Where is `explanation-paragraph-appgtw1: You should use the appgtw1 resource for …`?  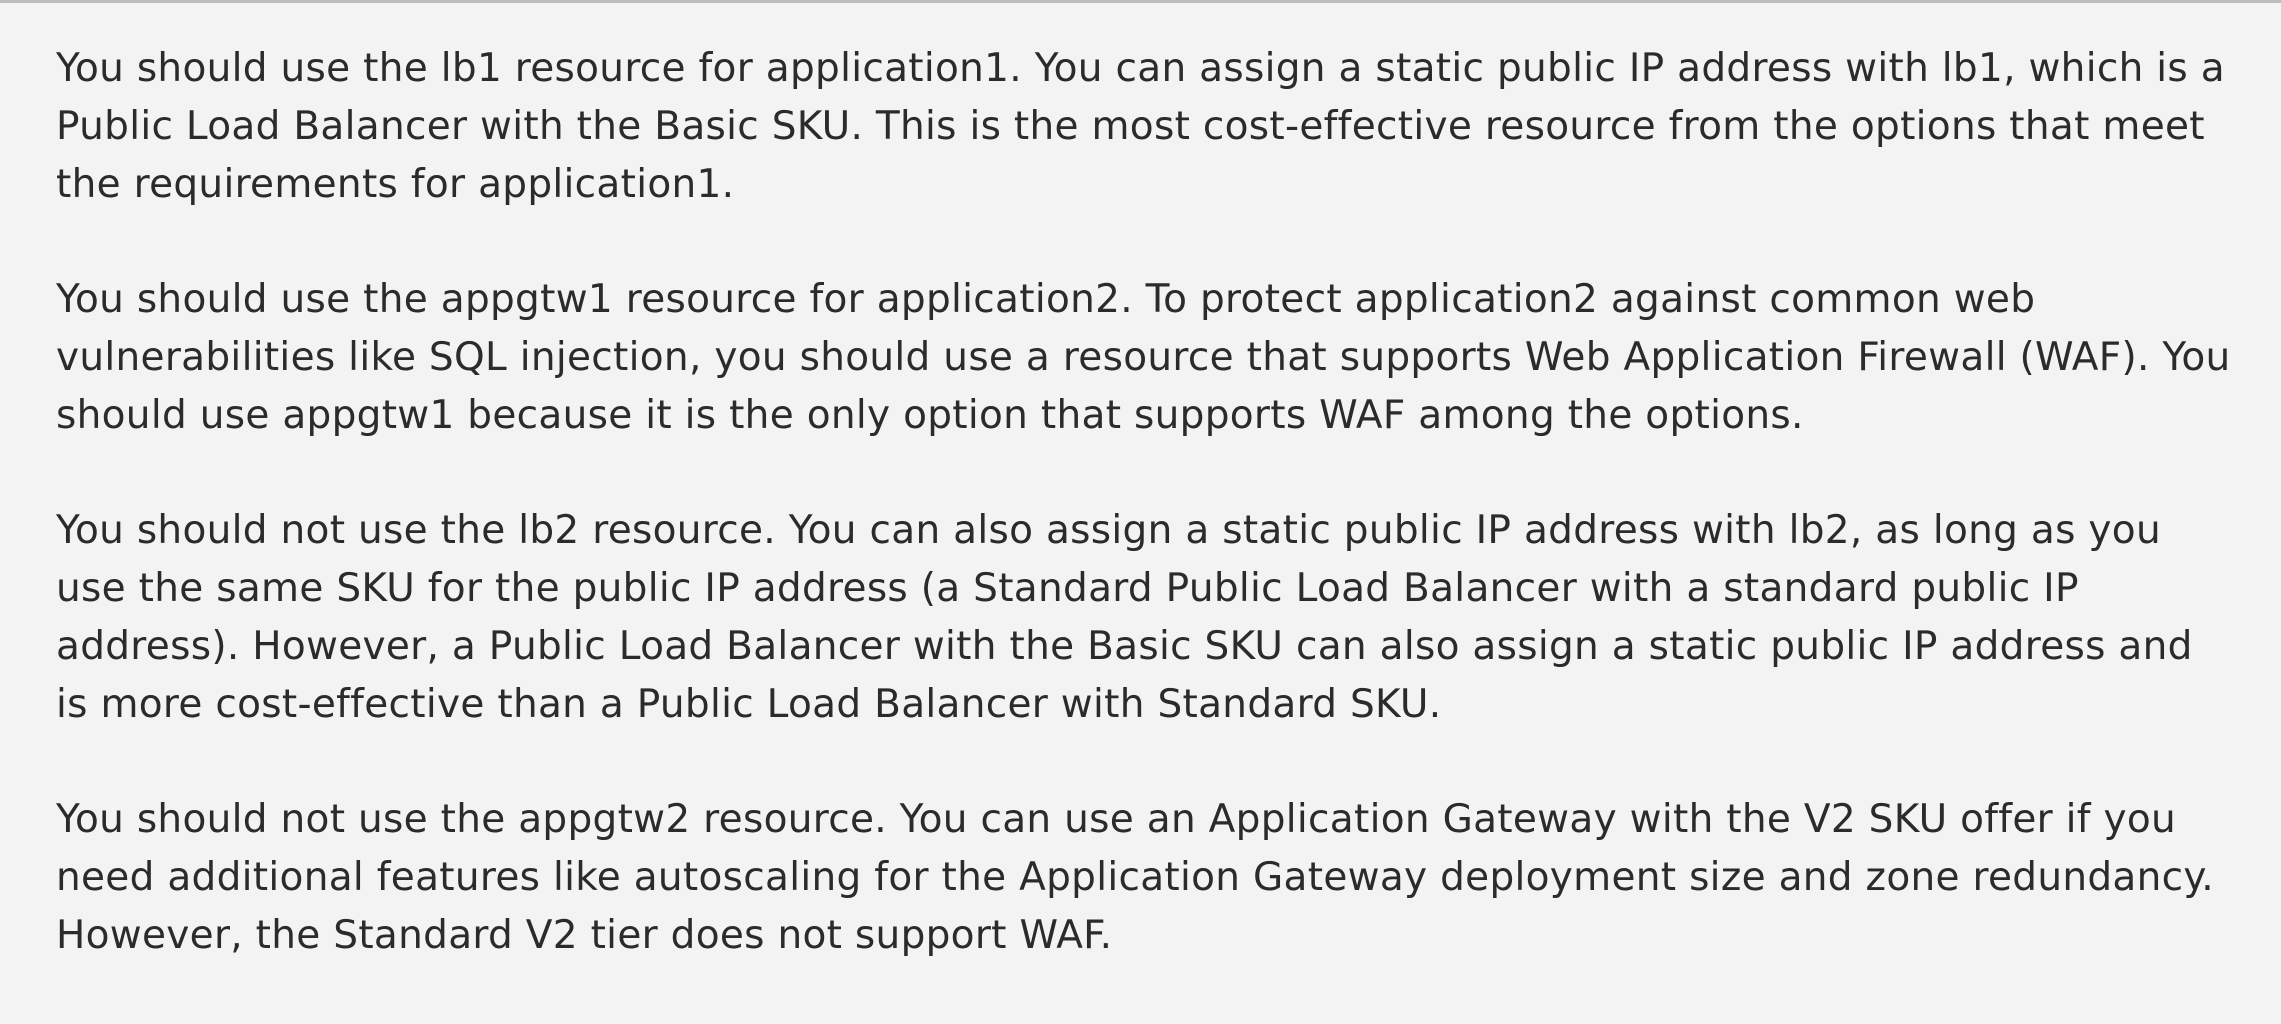
explanation-paragraph-appgtw1: You should use the appgtw1 resource for … is located at coordinates (1143, 357).